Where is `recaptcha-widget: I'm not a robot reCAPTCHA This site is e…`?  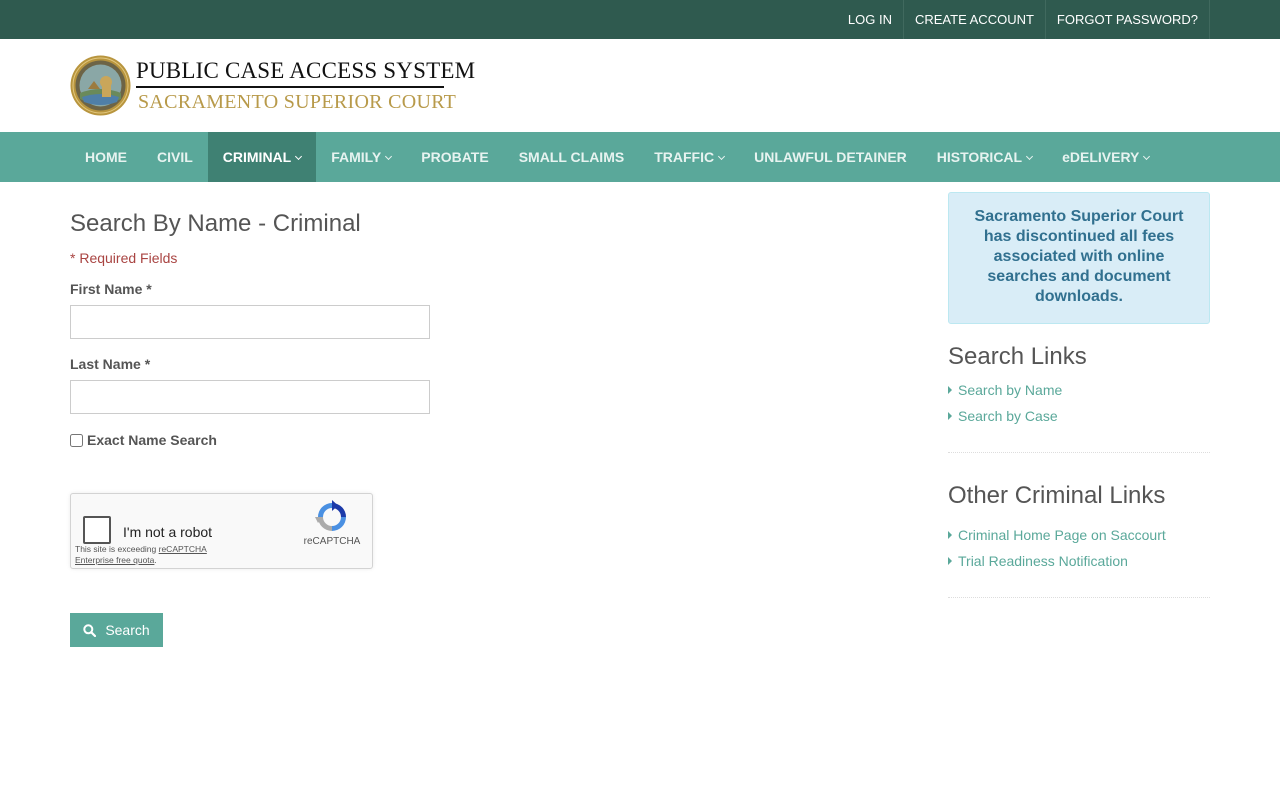 recaptcha-widget: I'm not a robot reCAPTCHA This site is e… is located at coordinates (221, 531).